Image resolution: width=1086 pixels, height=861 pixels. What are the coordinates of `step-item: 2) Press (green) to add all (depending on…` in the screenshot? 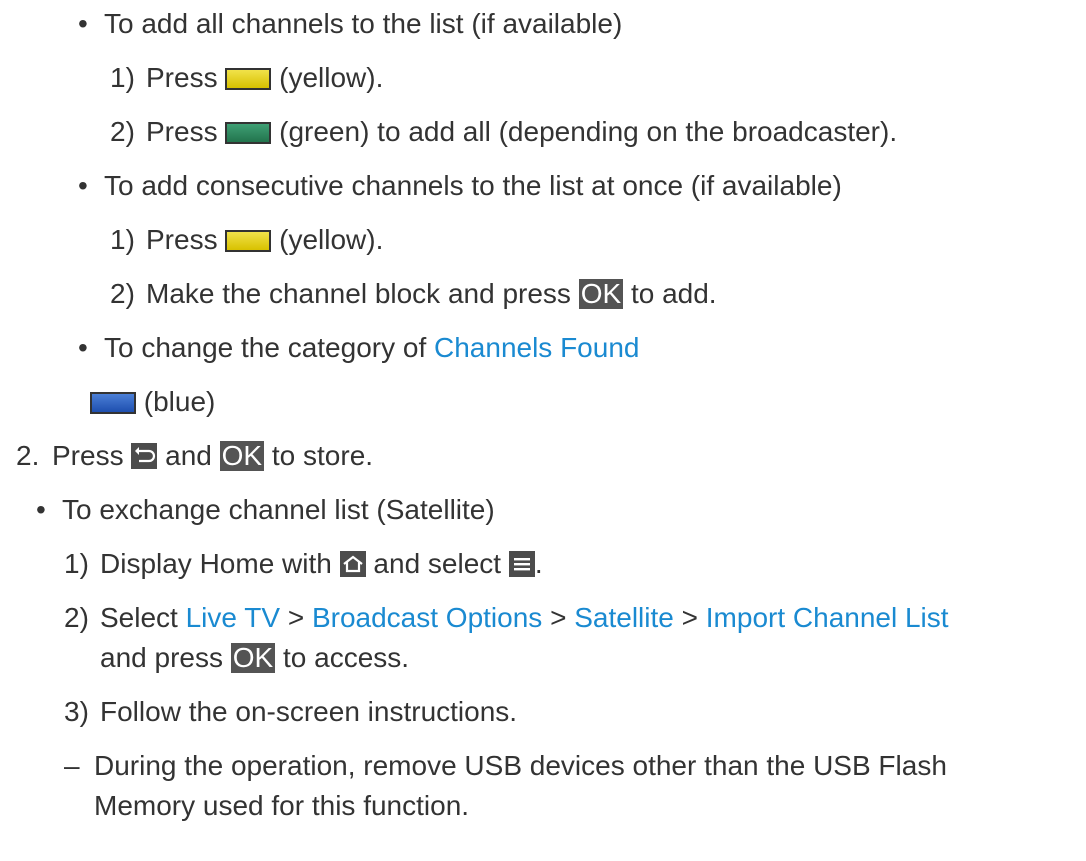 It's located at (503, 132).